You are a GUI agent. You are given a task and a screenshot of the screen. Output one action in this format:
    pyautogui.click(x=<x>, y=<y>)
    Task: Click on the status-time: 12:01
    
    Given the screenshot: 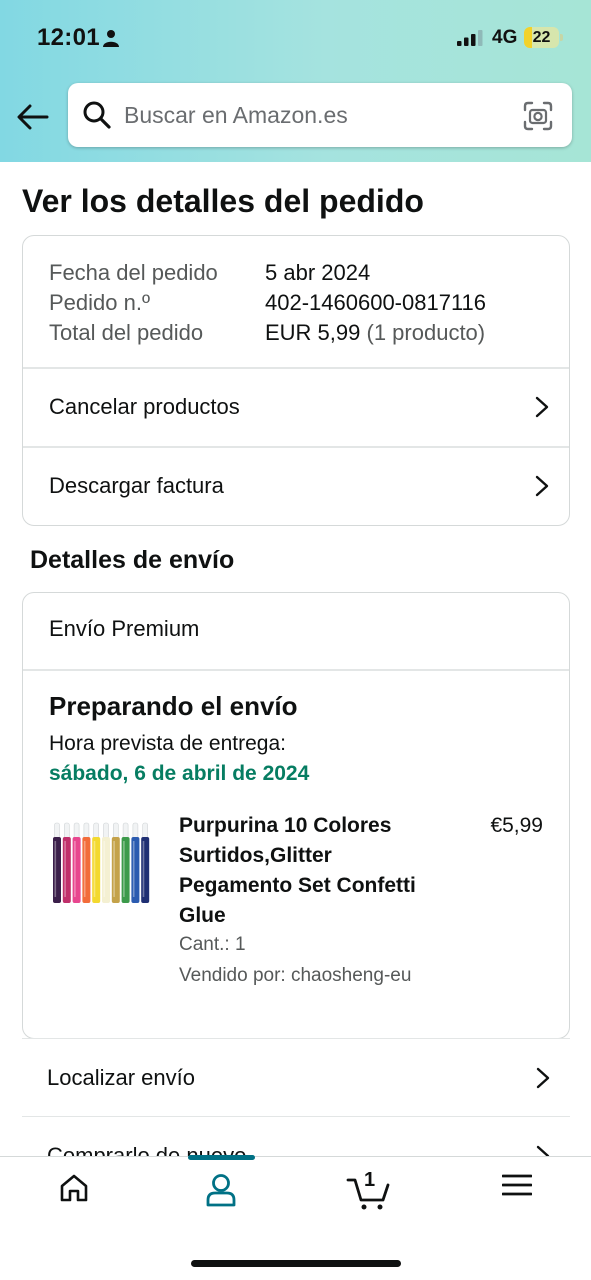 What is the action you would take?
    pyautogui.click(x=68, y=37)
    